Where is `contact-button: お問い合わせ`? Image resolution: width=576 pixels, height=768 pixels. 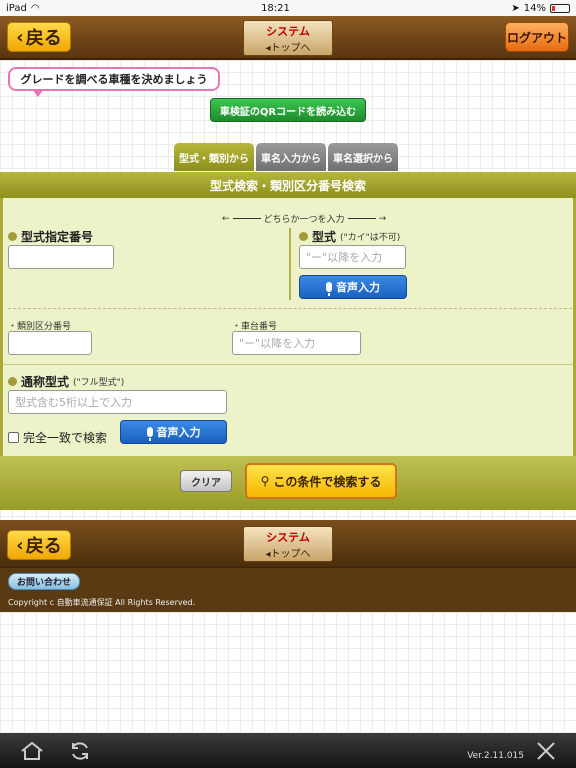
contact-button: お問い合わせ is located at coordinates (44, 581).